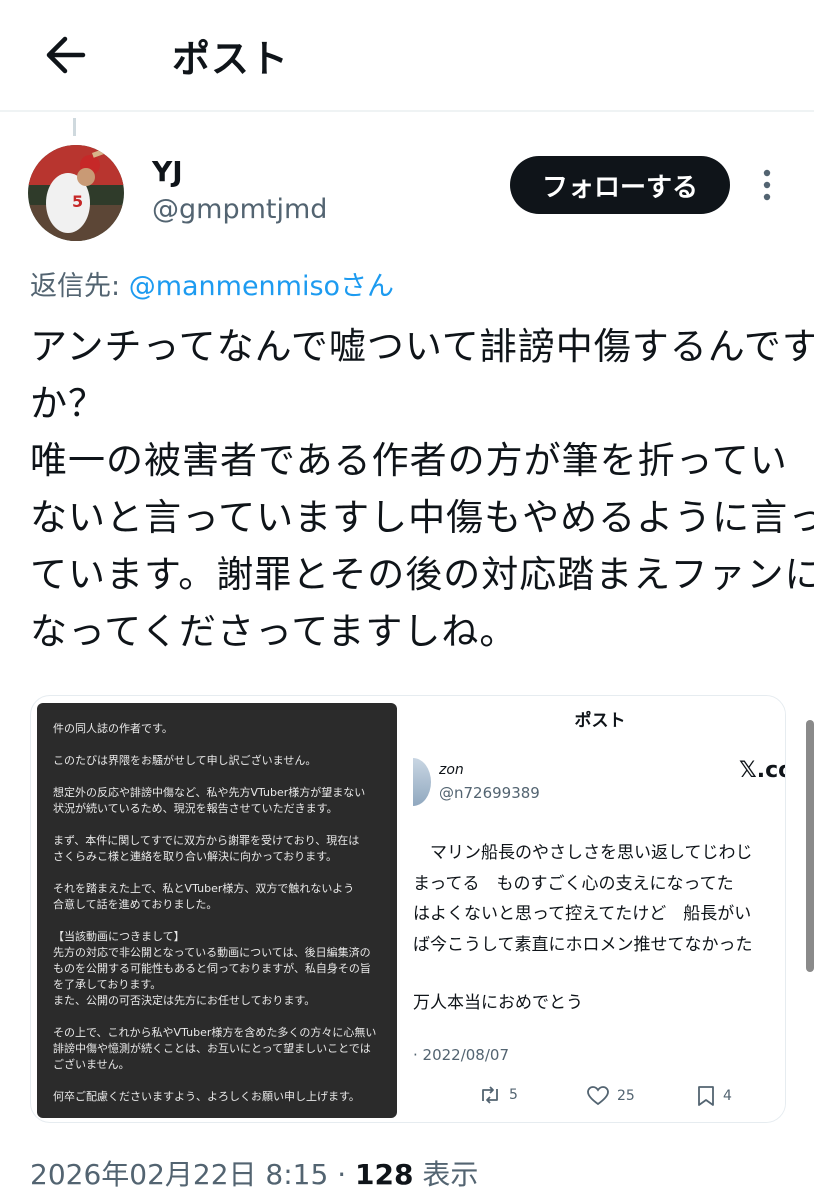 This screenshot has height=1200, width=814. Describe the element at coordinates (583, 944) in the screenshot. I see `embed-text-line: ば今こうして素直にホロメン推せてなかった` at that location.